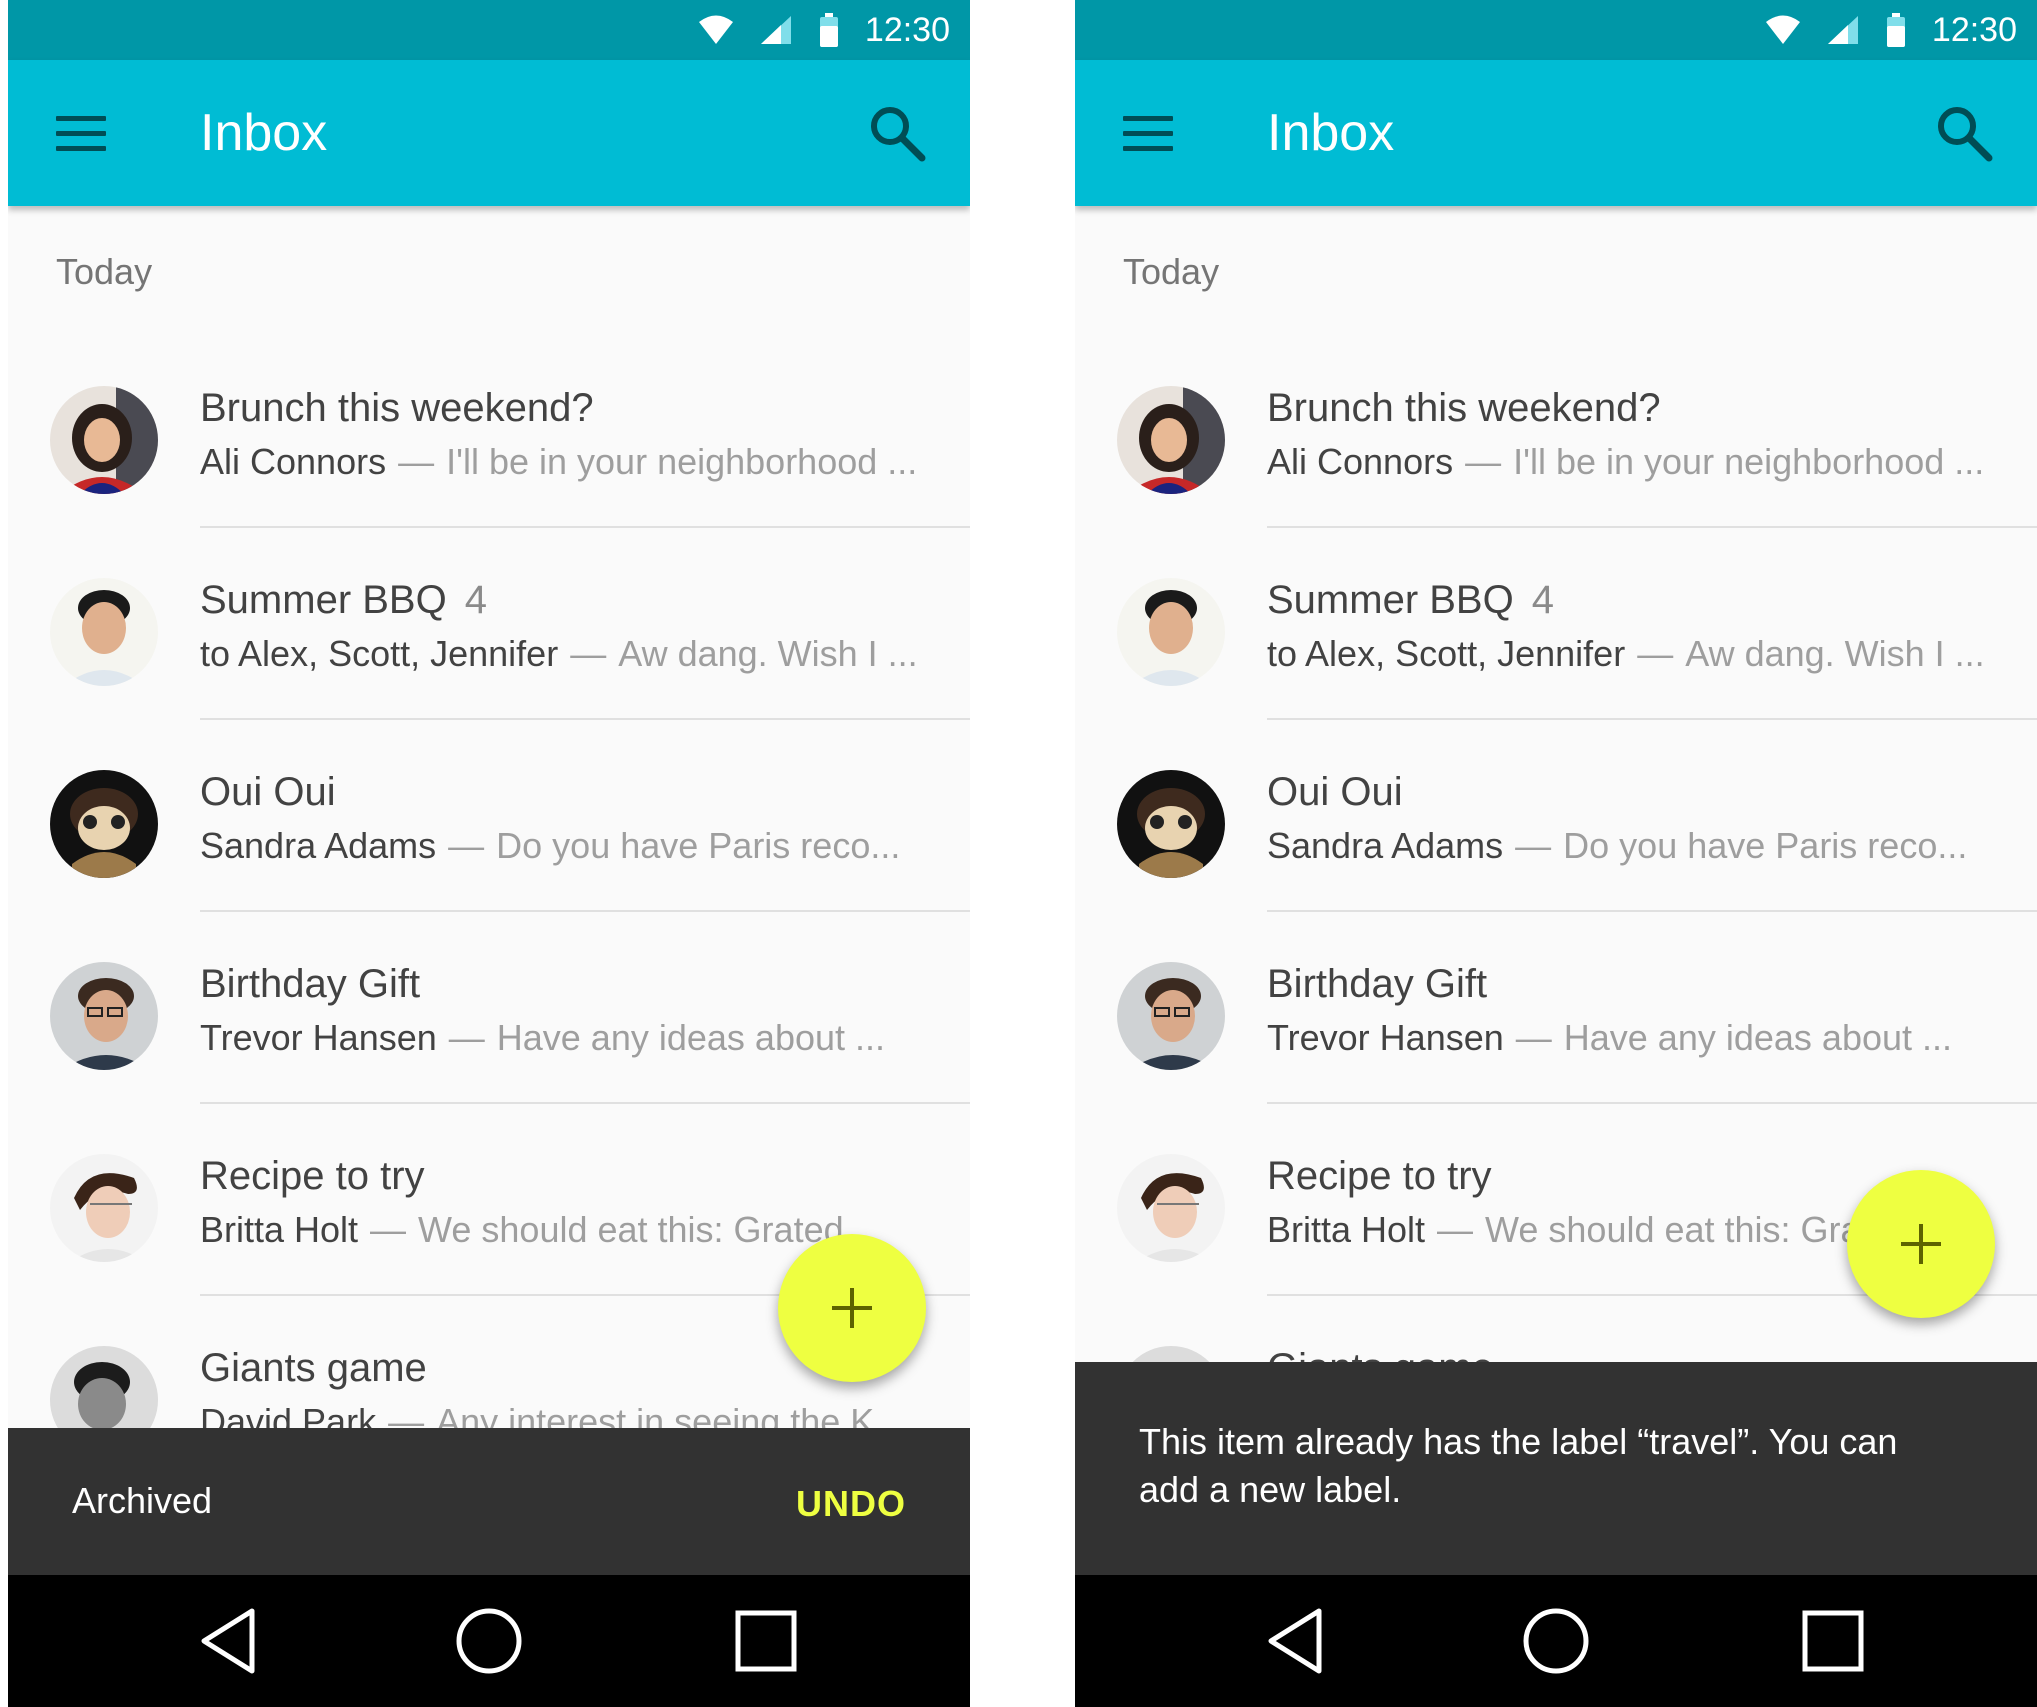 The width and height of the screenshot is (2037, 1707). Describe the element at coordinates (489, 1501) in the screenshot. I see `snackbar: Archived UNDO` at that location.